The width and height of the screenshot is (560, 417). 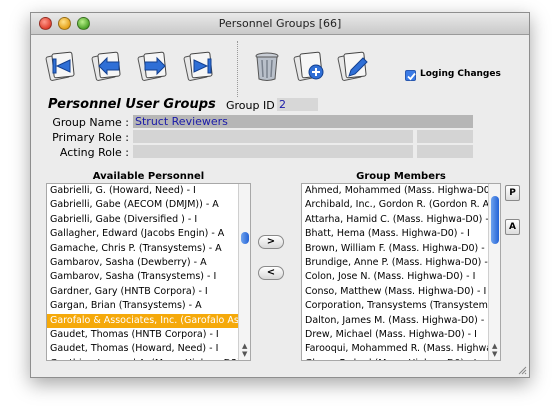 I want to click on record-last-icon, so click(x=201, y=66).